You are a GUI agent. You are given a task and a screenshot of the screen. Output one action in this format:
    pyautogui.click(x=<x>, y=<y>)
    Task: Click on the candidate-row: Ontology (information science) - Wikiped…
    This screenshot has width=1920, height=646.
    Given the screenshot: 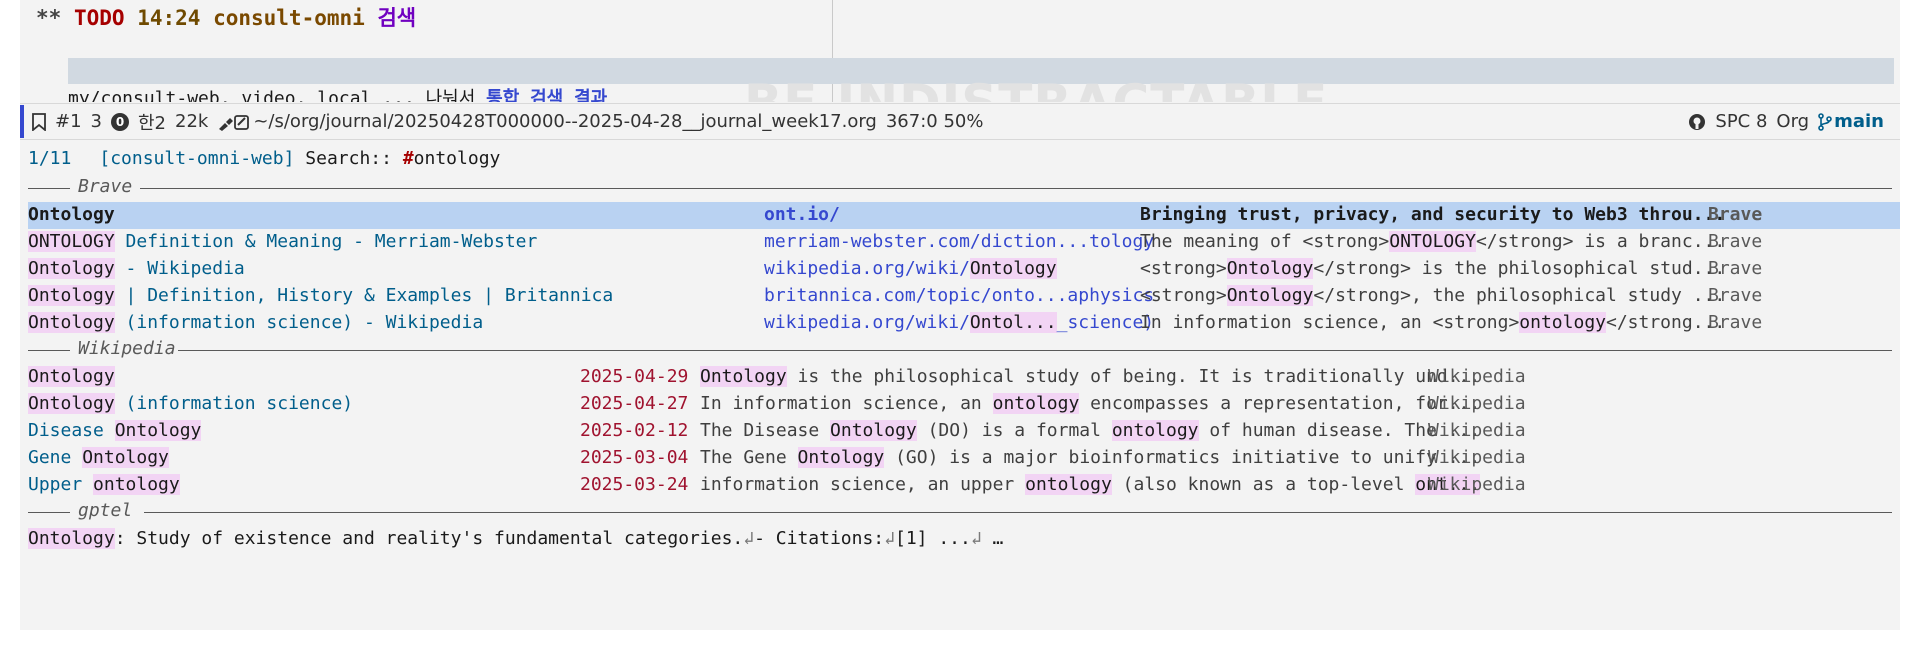 What is the action you would take?
    pyautogui.click(x=964, y=323)
    